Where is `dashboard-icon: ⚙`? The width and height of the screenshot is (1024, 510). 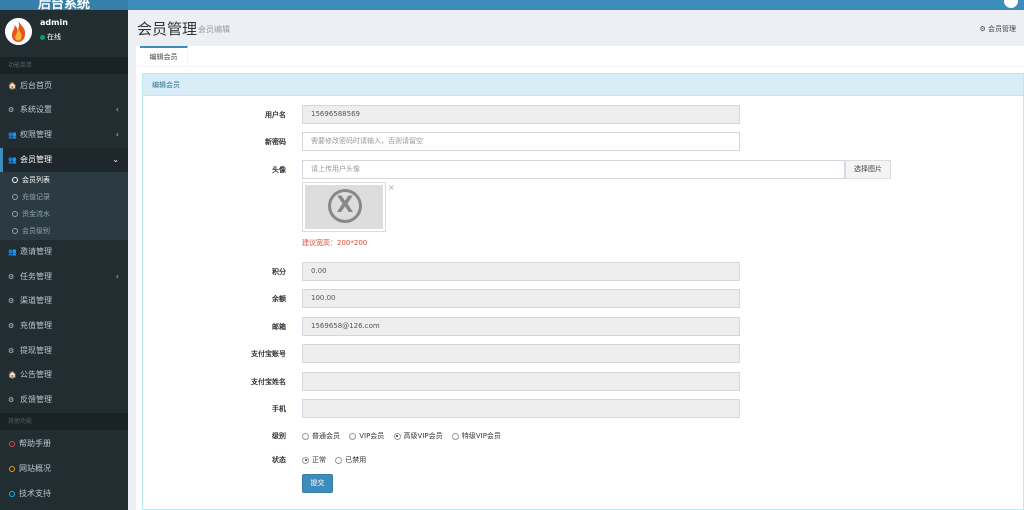 dashboard-icon: ⚙ is located at coordinates (983, 29).